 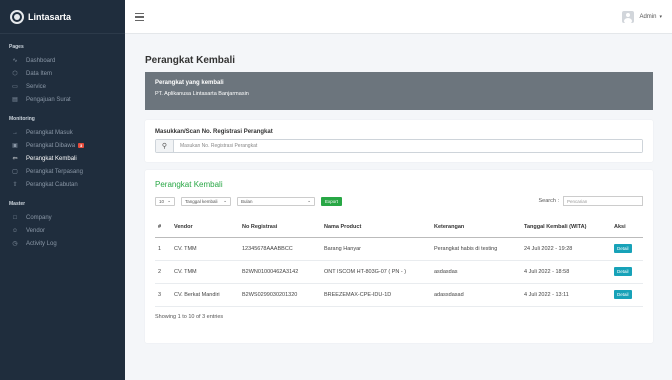 I want to click on cell-no: 2, so click(x=163, y=272).